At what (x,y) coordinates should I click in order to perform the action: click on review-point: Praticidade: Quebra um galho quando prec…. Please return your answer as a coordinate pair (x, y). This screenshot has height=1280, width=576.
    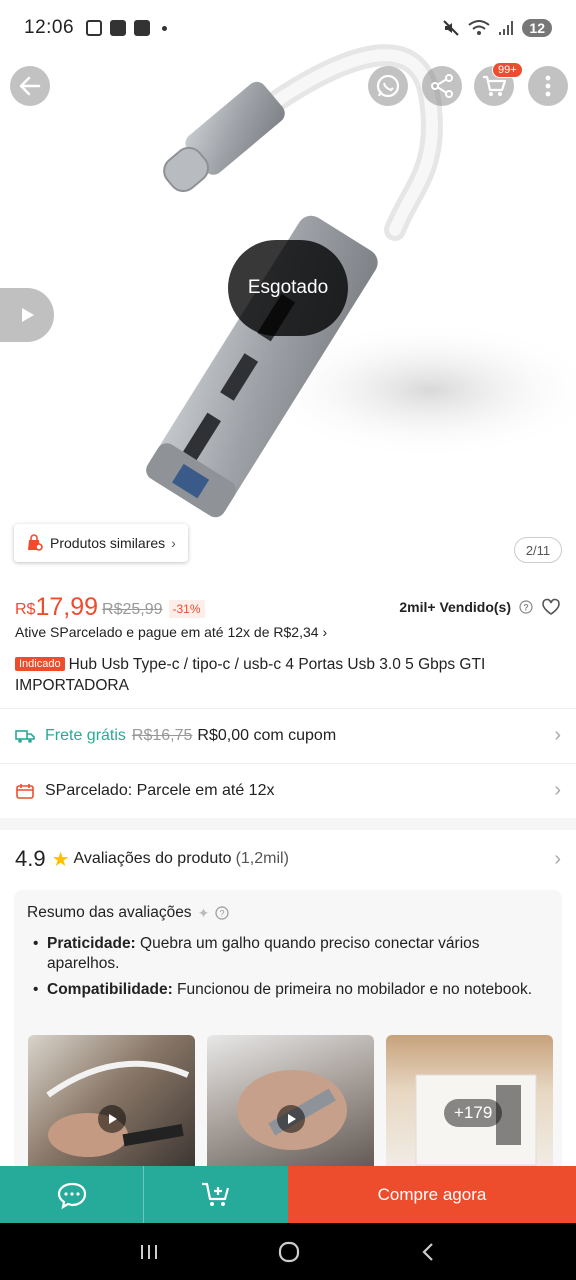
    Looking at the image, I should click on (288, 954).